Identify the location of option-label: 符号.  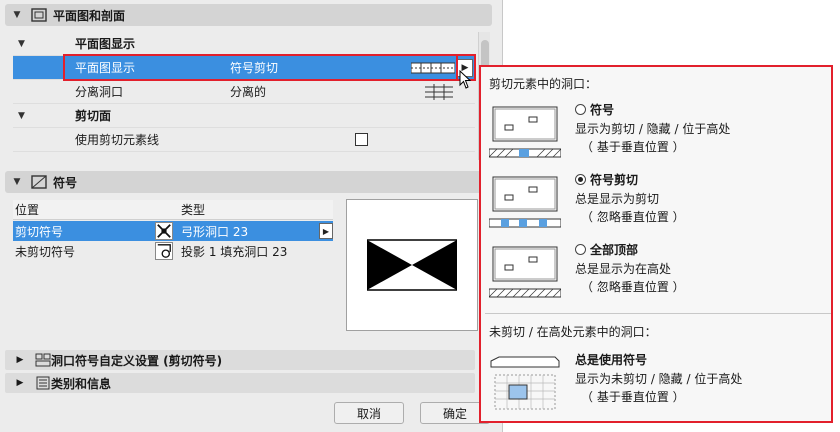
(594, 109).